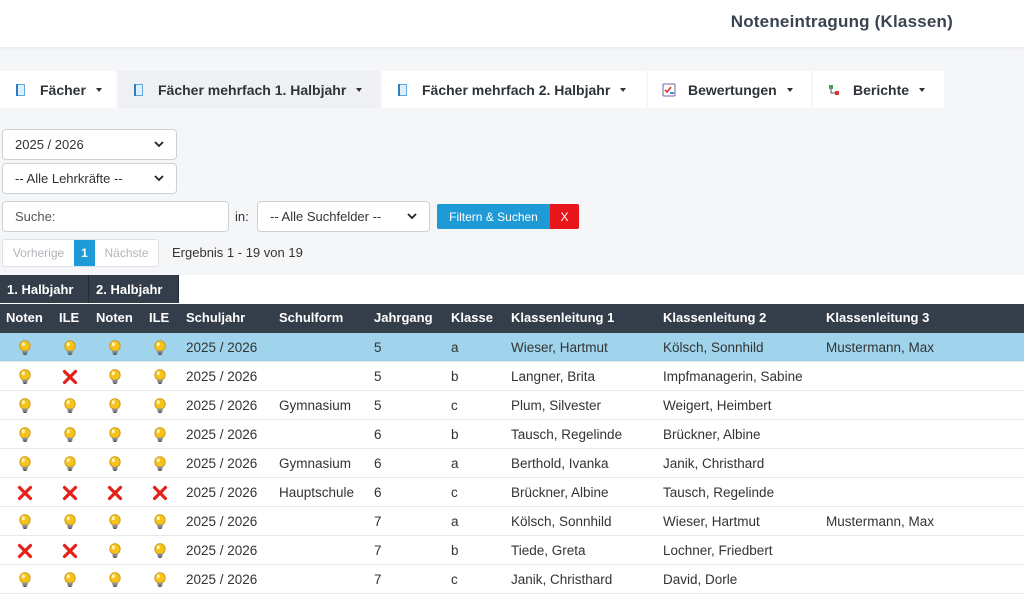 Image resolution: width=1024 pixels, height=595 pixels. Describe the element at coordinates (493, 216) in the screenshot. I see `filter-search-button: Filtern & Suchen` at that location.